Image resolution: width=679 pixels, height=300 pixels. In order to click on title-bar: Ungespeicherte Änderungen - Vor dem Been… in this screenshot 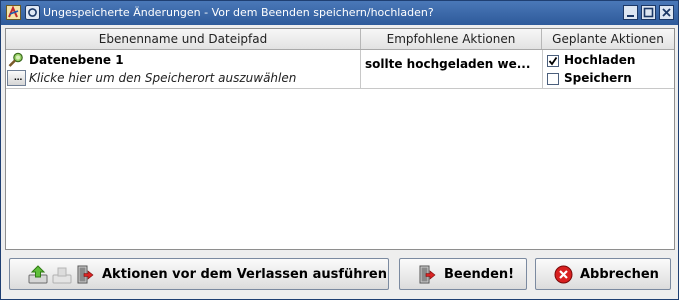, I will do `click(339, 13)`.